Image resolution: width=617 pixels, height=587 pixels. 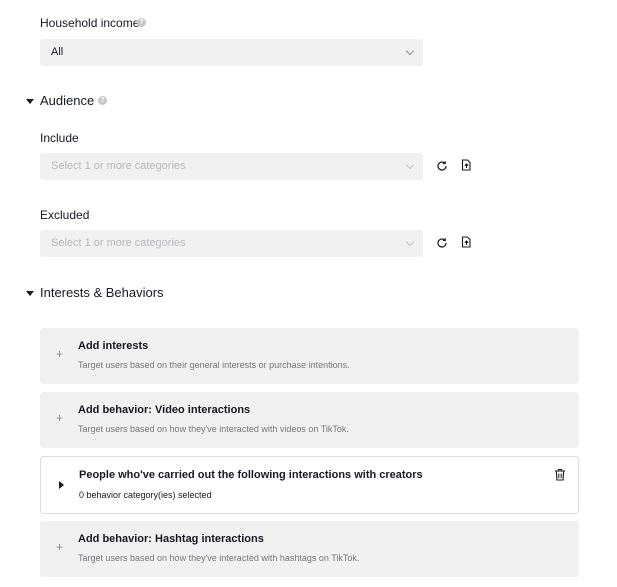 What do you see at coordinates (118, 166) in the screenshot?
I see `include-placeholder: Select 1 or more categories` at bounding box center [118, 166].